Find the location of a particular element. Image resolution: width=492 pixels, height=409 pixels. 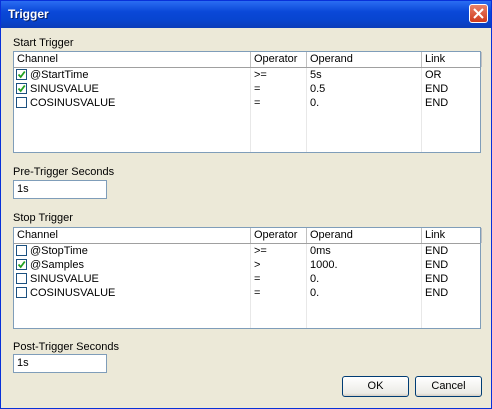

post-trigger-input: 1s is located at coordinates (60, 363).